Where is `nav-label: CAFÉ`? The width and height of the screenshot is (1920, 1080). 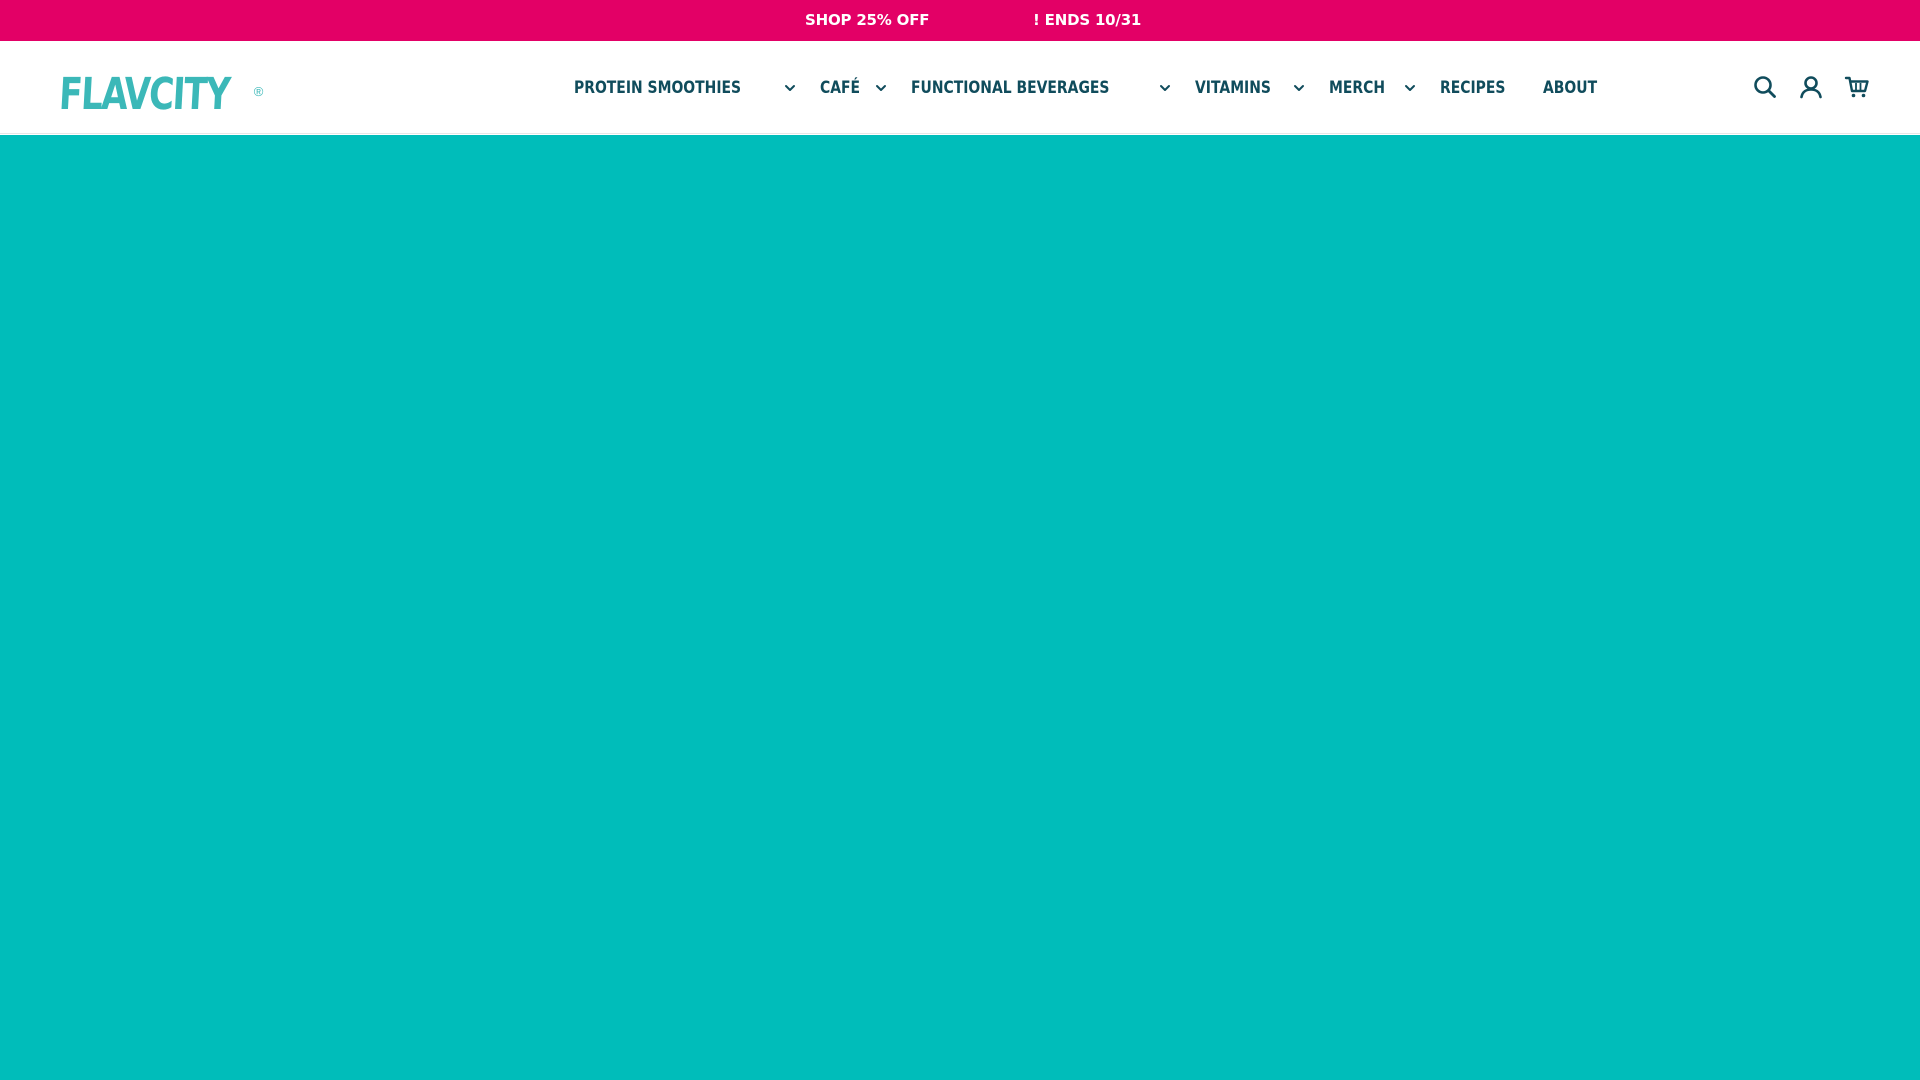
nav-label: CAFÉ is located at coordinates (839, 87).